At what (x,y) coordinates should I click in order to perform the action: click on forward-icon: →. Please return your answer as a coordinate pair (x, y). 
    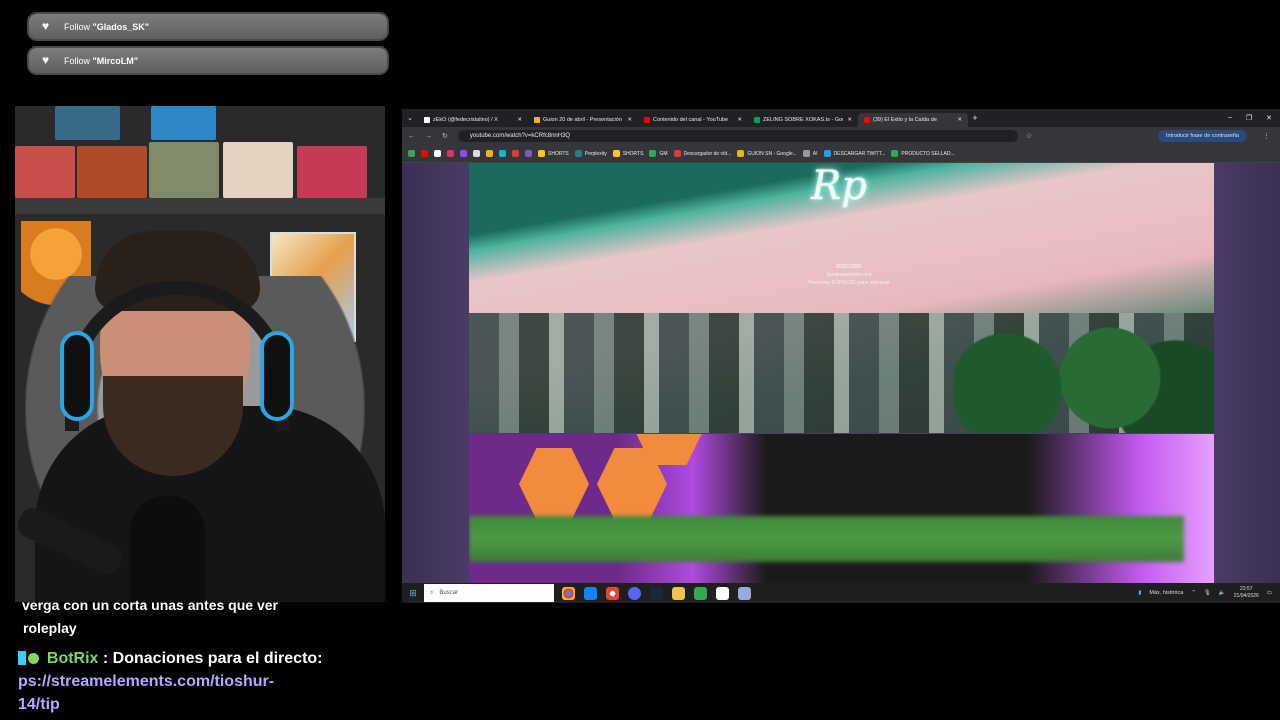
    Looking at the image, I should click on (428, 136).